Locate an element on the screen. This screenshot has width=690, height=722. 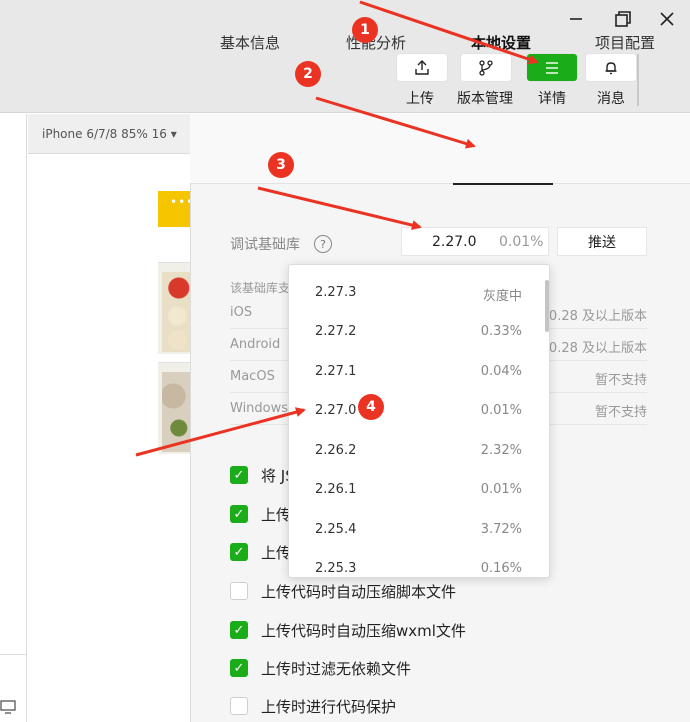
option-percent: 3.72% is located at coordinates (501, 529).